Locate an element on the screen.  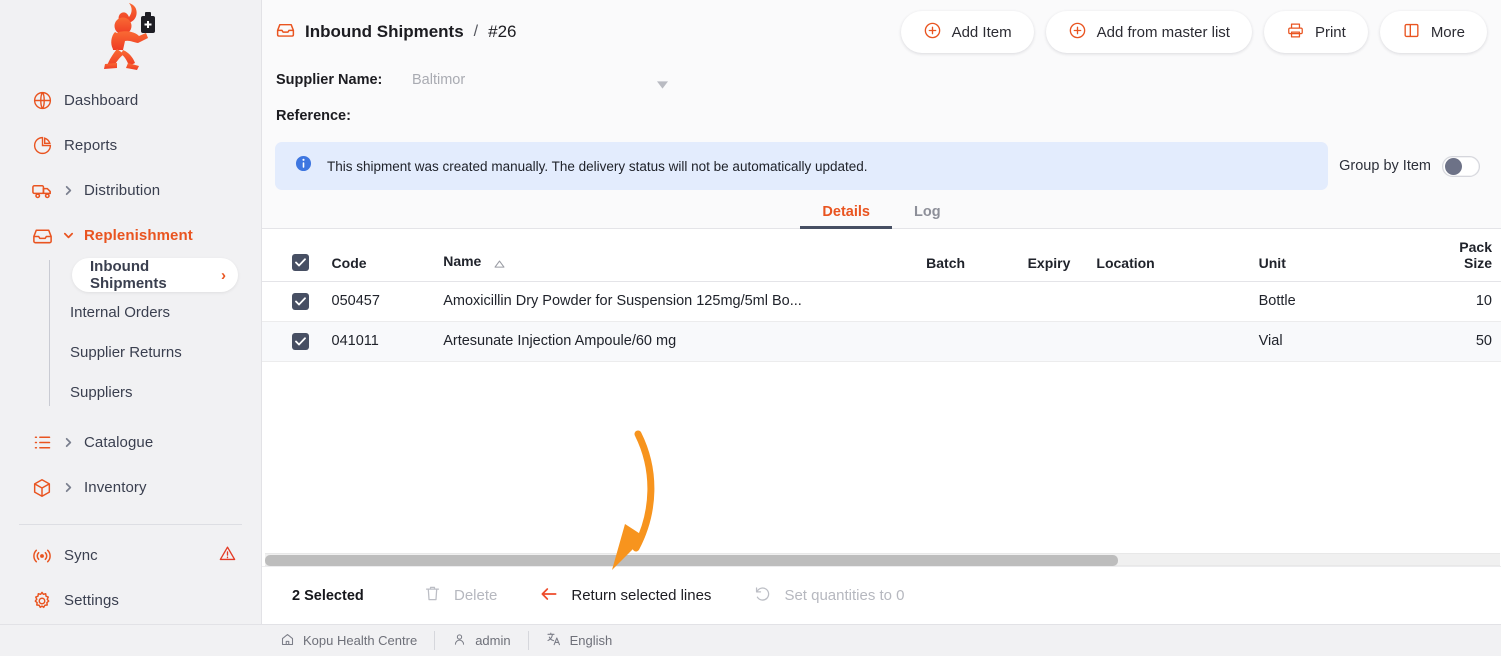
more-button: More is located at coordinates (1433, 32).